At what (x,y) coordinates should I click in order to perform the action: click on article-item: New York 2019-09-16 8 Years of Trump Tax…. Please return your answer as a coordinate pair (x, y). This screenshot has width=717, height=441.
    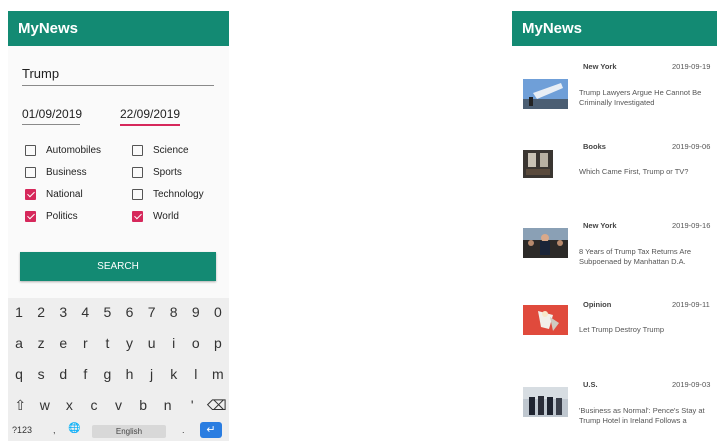
    Looking at the image, I should click on (614, 253).